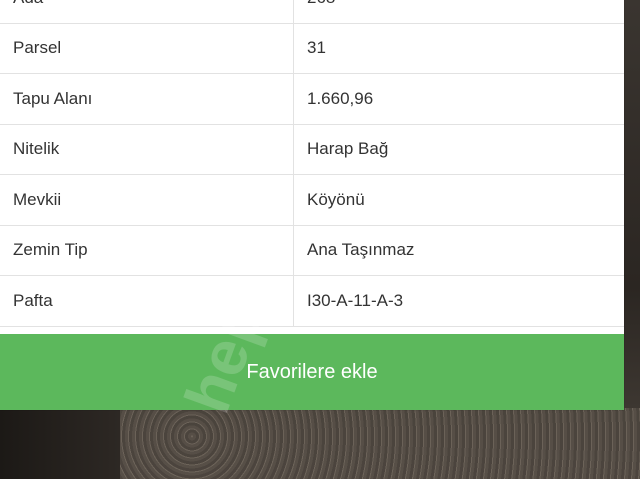  What do you see at coordinates (147, 149) in the screenshot?
I see `row-label: Nitelik` at bounding box center [147, 149].